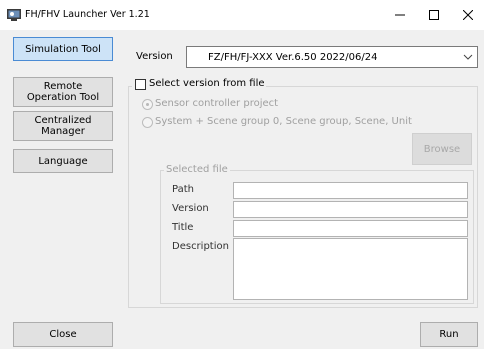 This screenshot has height=349, width=484. Describe the element at coordinates (140, 84) in the screenshot. I see `select-from-file-checkbox` at that location.